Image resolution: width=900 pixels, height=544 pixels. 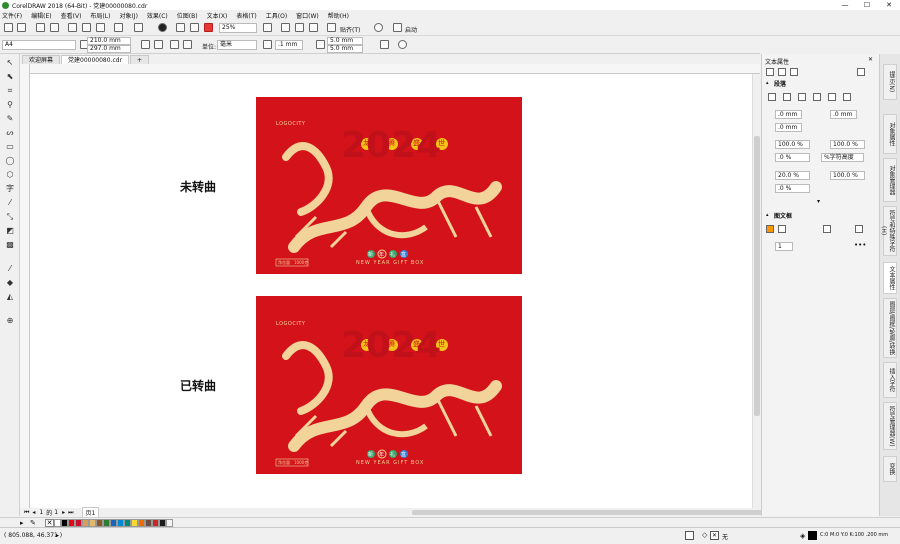 I want to click on ellipse-tool-icon: ◯, so click(x=10, y=160).